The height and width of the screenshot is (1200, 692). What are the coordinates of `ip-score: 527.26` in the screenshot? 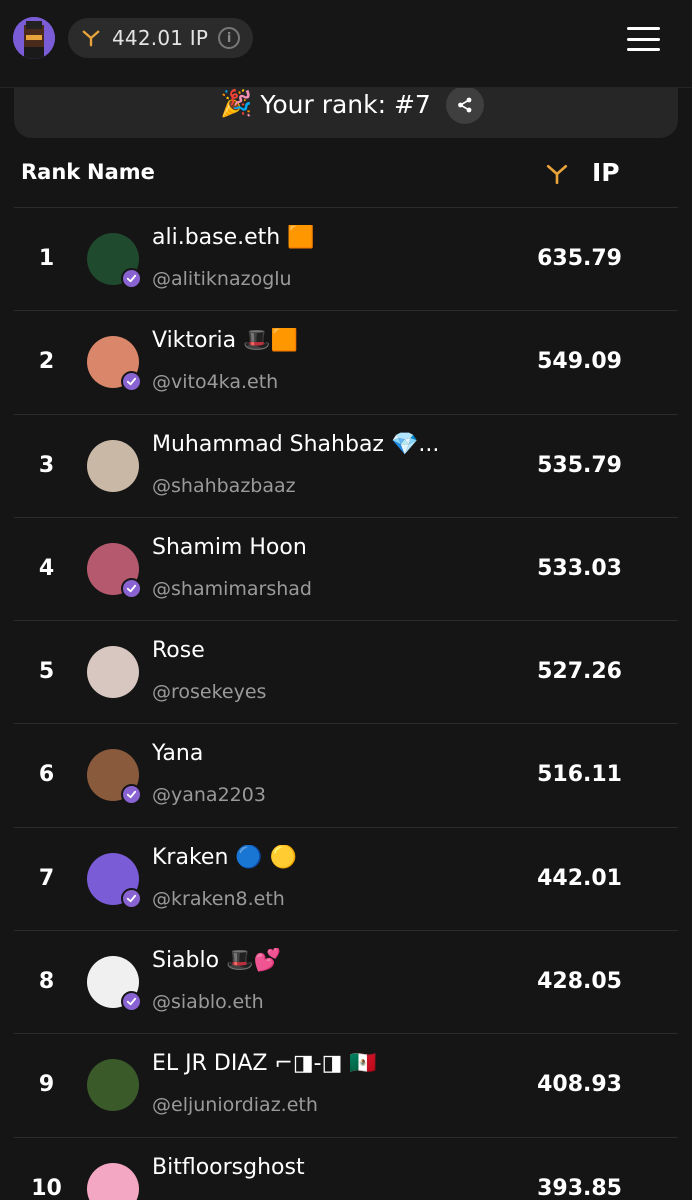 It's located at (579, 672).